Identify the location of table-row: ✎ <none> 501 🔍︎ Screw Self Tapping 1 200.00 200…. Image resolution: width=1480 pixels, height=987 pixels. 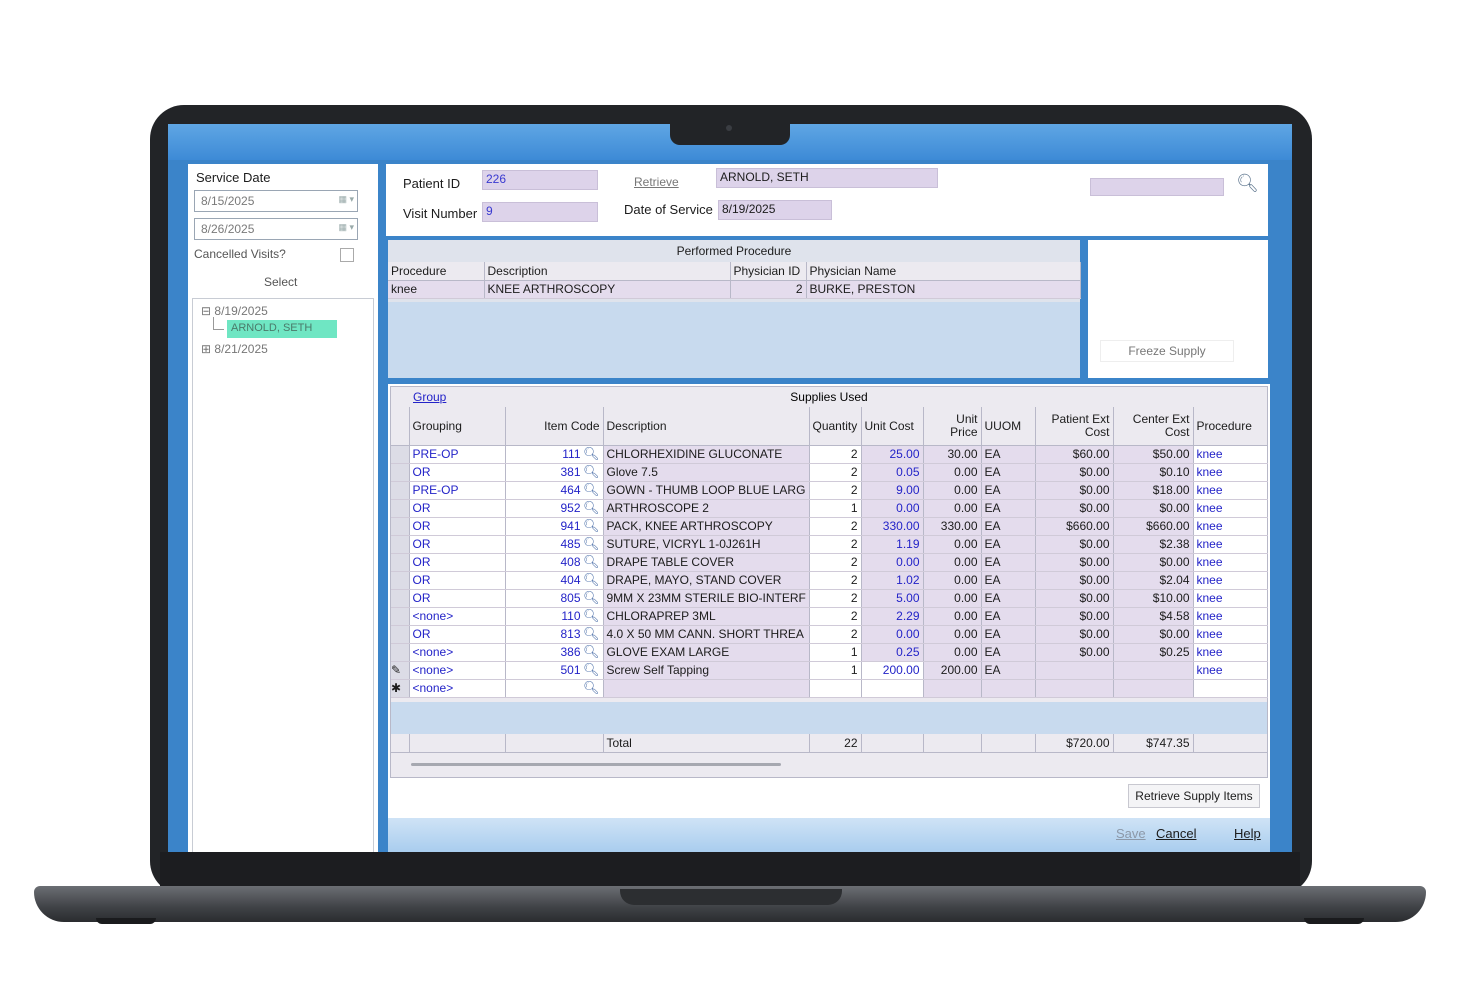
(829, 670).